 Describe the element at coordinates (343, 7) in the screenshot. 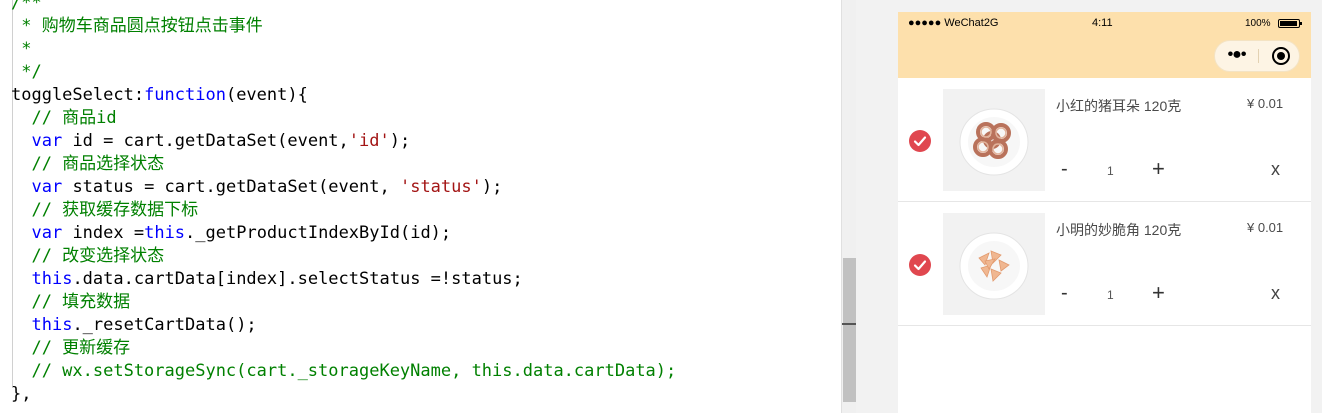

I see `code-line: /**` at that location.